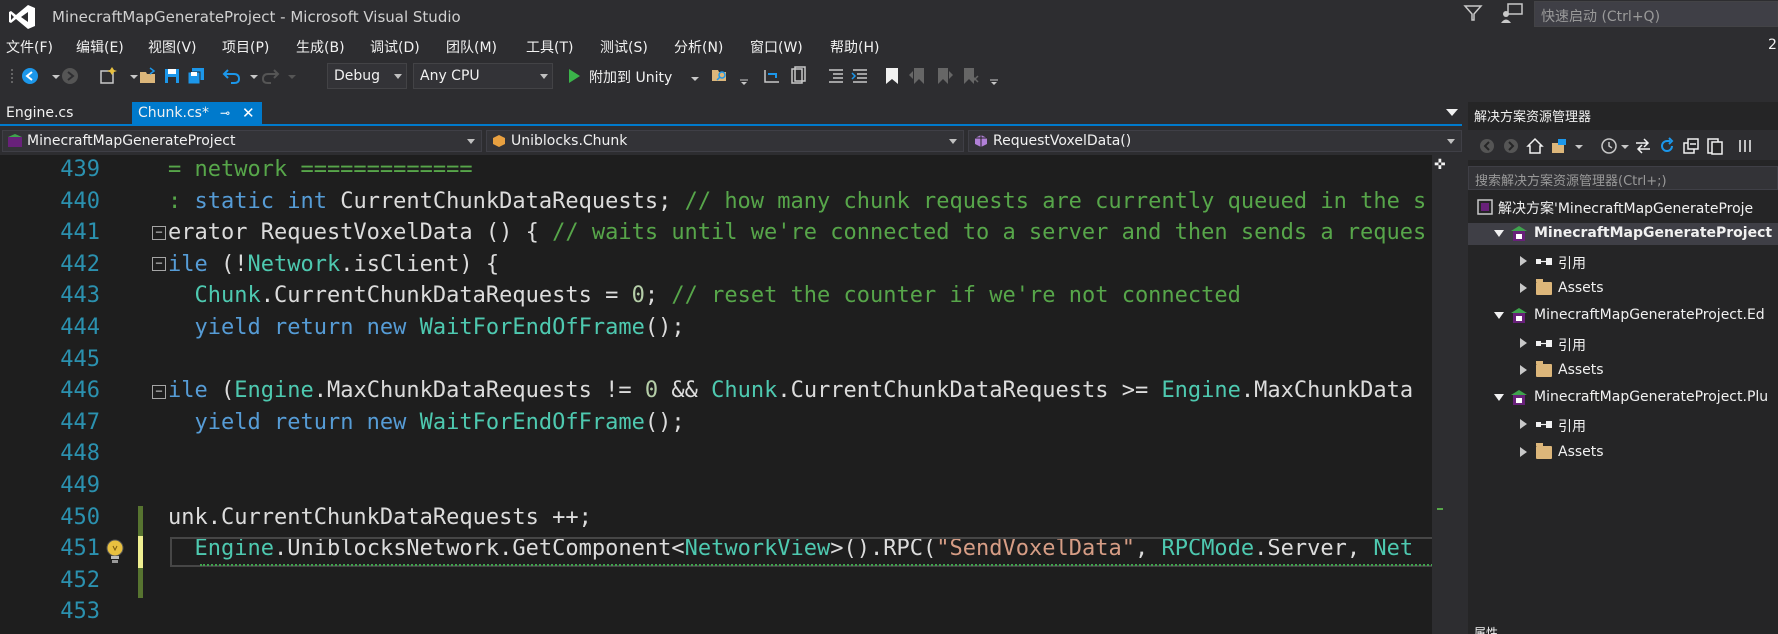 The image size is (1778, 634). Describe the element at coordinates (196, 76) in the screenshot. I see `save-all-icon` at that location.